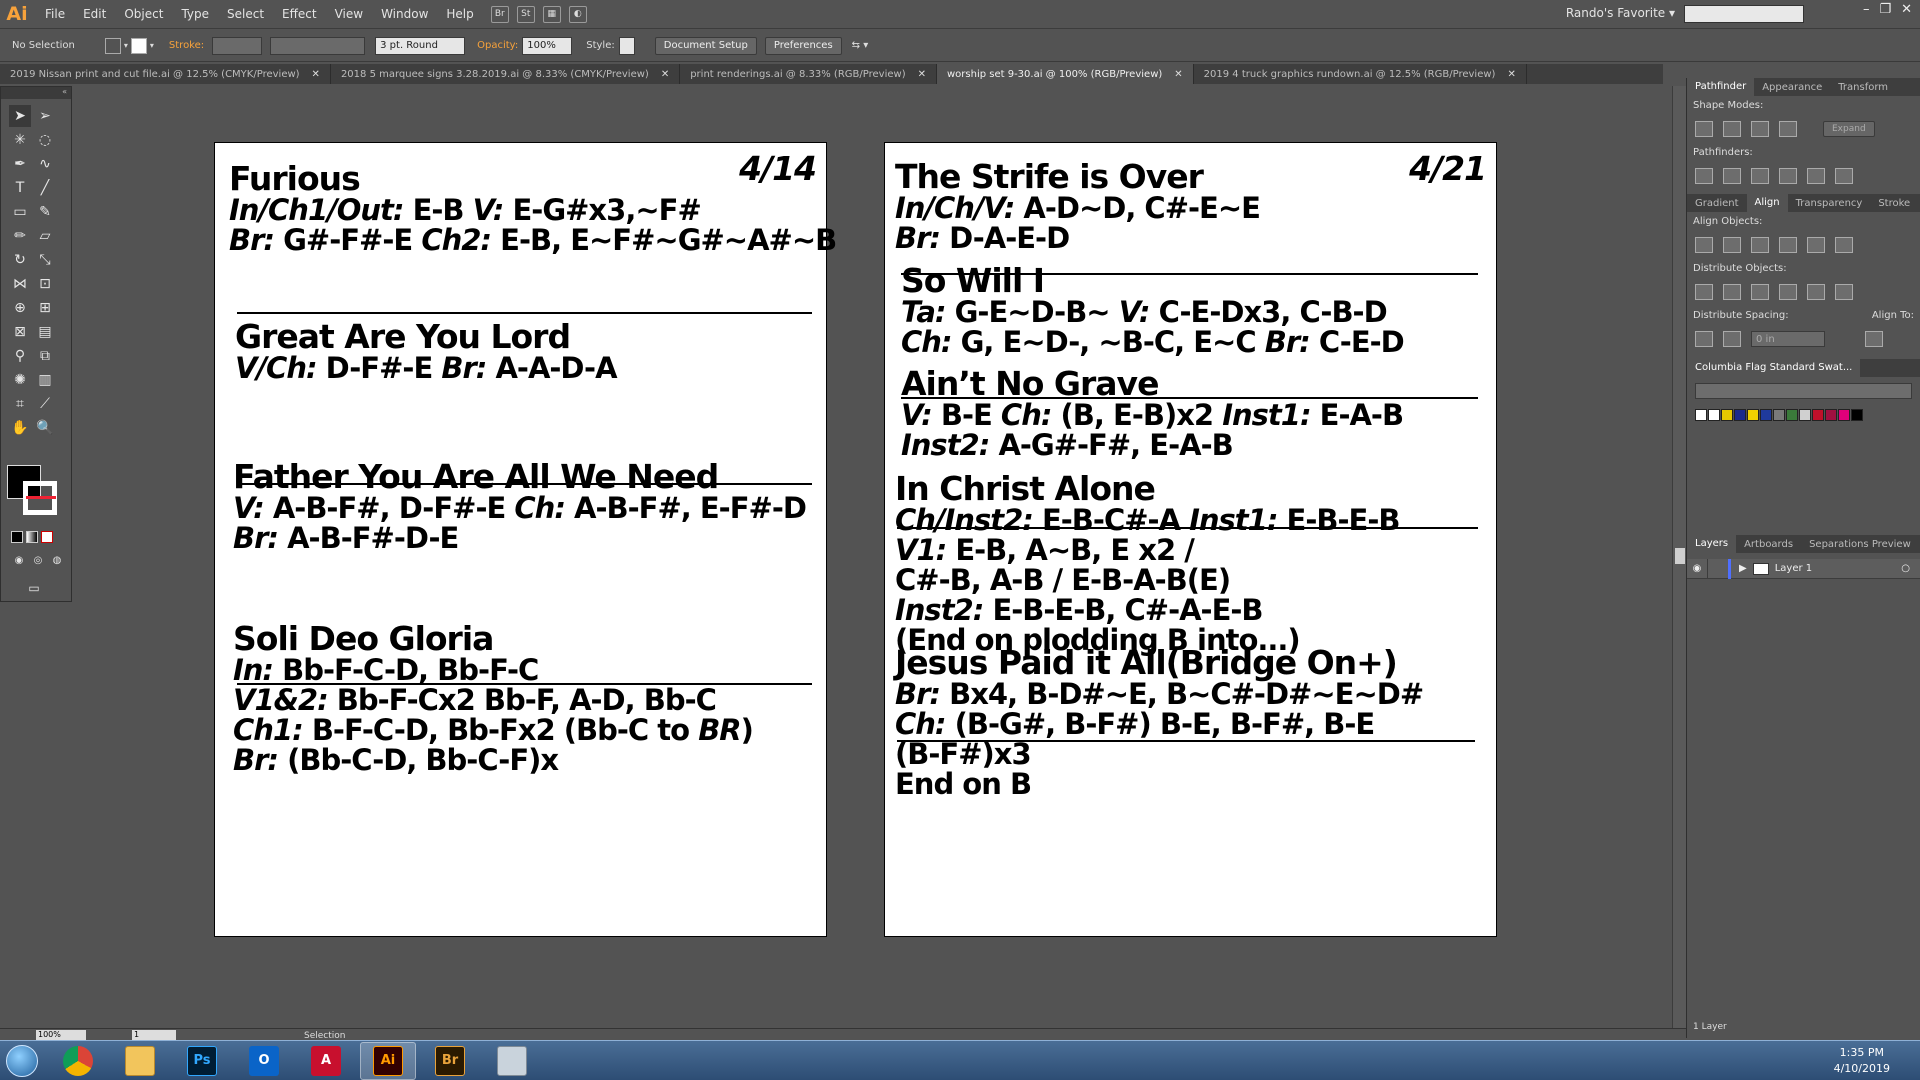 The width and height of the screenshot is (1920, 1080). Describe the element at coordinates (420, 45) in the screenshot. I see `brush-definition-field: 3 pt. Round` at that location.